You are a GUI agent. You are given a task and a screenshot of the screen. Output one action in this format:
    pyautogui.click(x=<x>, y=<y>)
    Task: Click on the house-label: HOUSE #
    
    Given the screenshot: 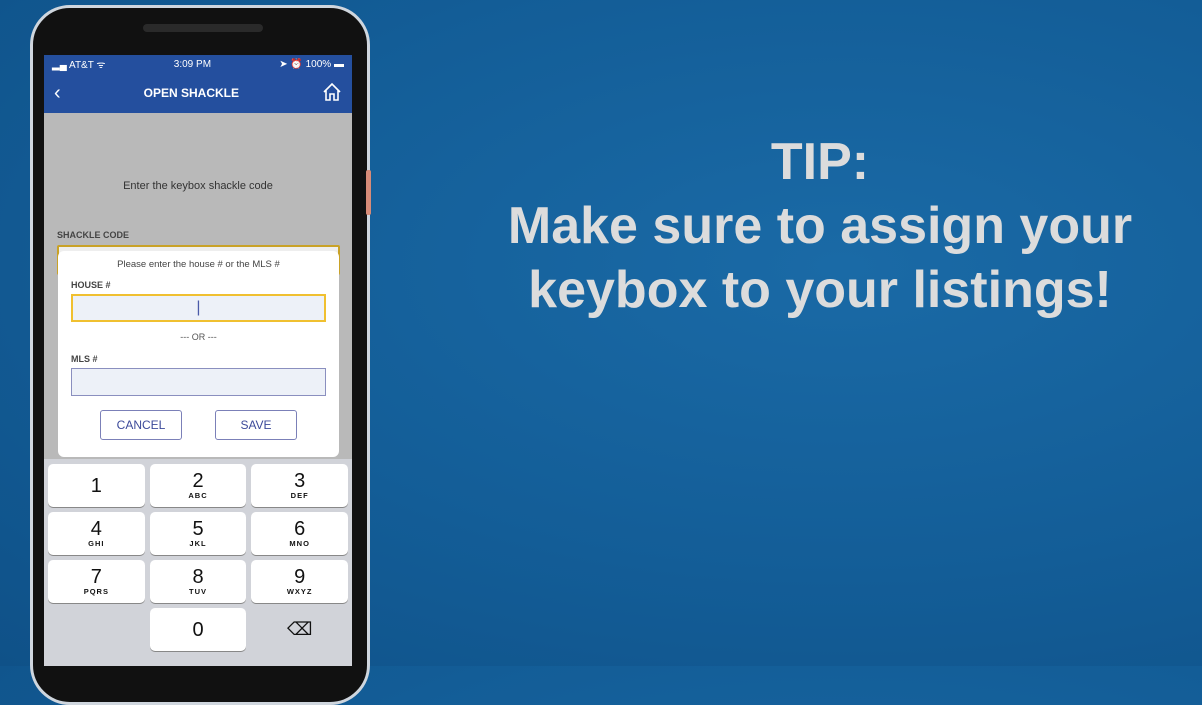 What is the action you would take?
    pyautogui.click(x=91, y=285)
    